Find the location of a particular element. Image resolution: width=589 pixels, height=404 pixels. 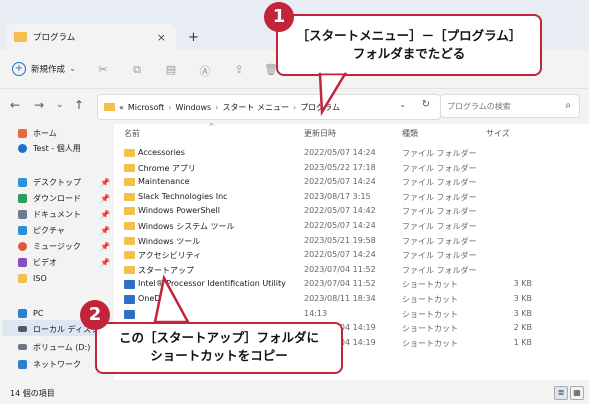

table-row: Chrome アプリ 2023/05/22 17:18 ファイル フォルダー is located at coordinates (351, 168).